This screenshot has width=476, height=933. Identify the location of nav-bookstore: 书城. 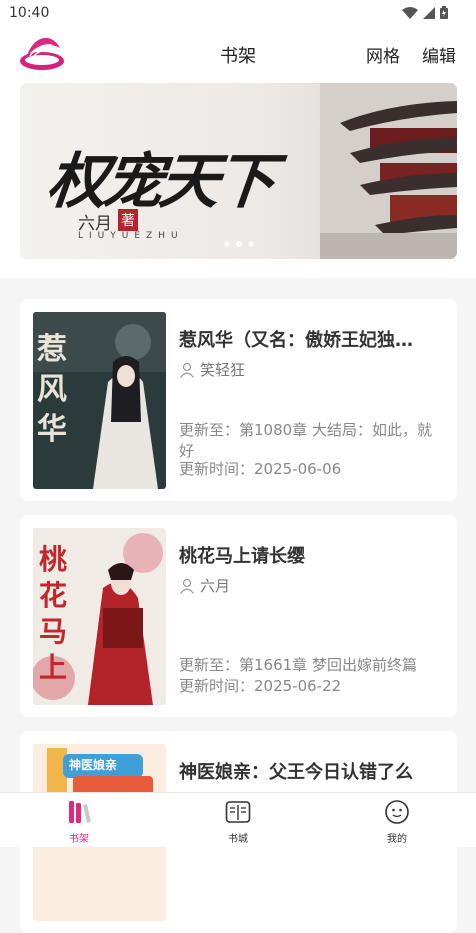
(238, 822).